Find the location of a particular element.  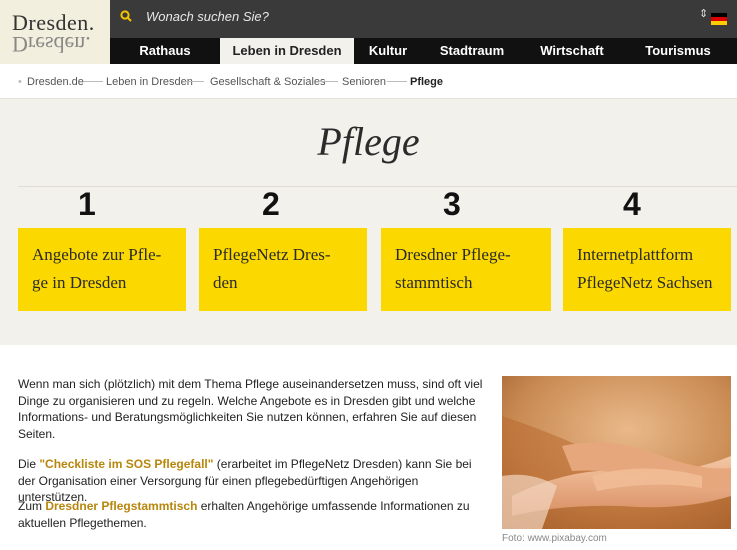

paragraph-text: Die is located at coordinates (29, 464).